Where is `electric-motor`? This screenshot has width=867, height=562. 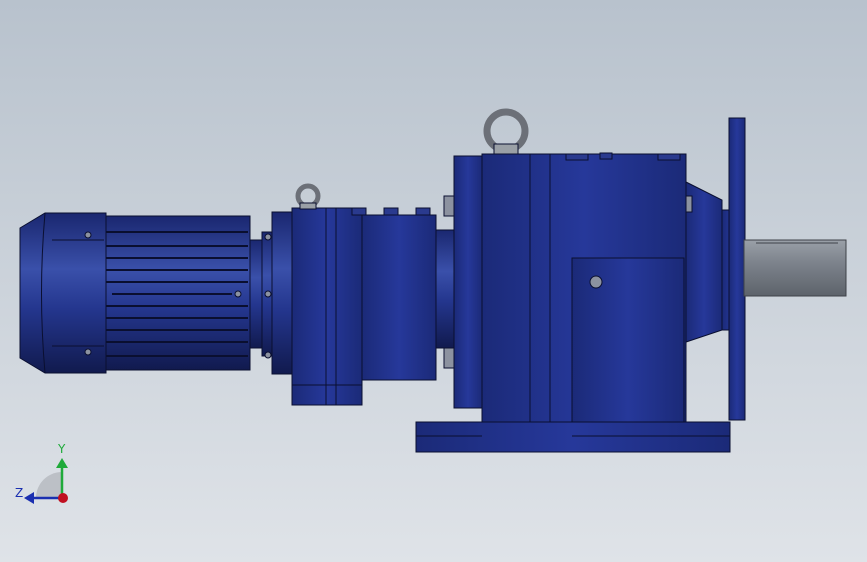
electric-motor is located at coordinates (146, 293).